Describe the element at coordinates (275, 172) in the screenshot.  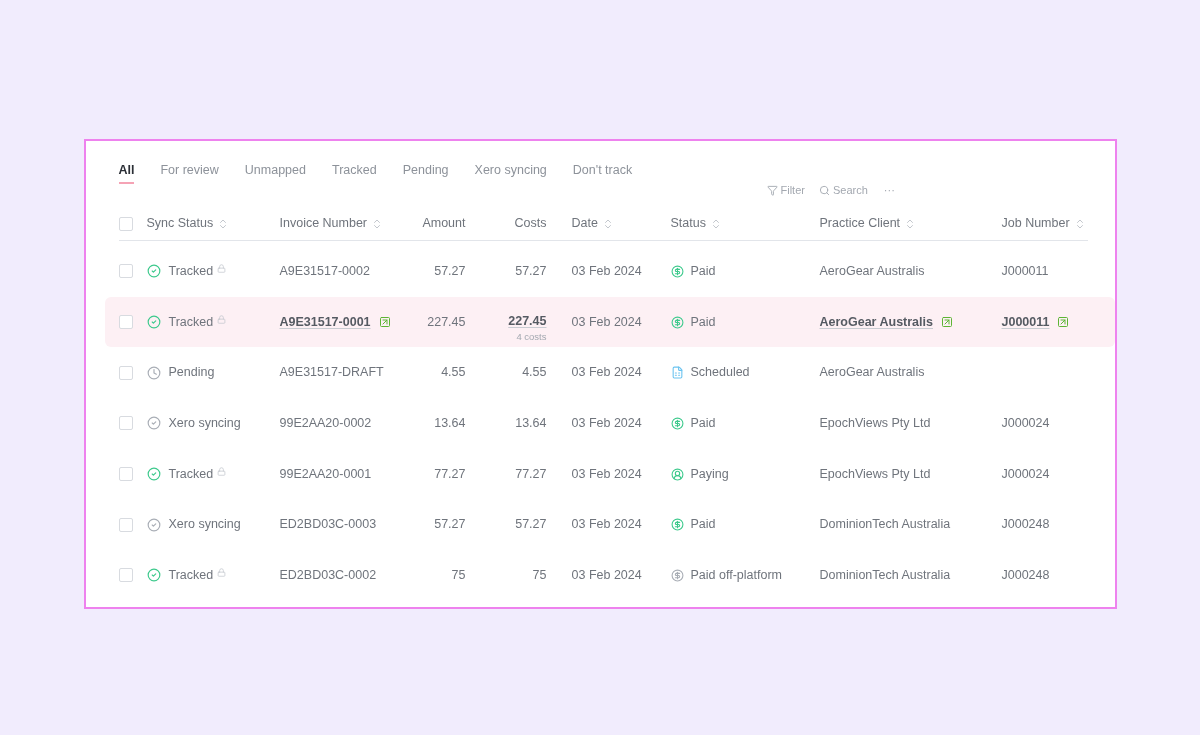
I see `filter-tab: Unmapped` at that location.